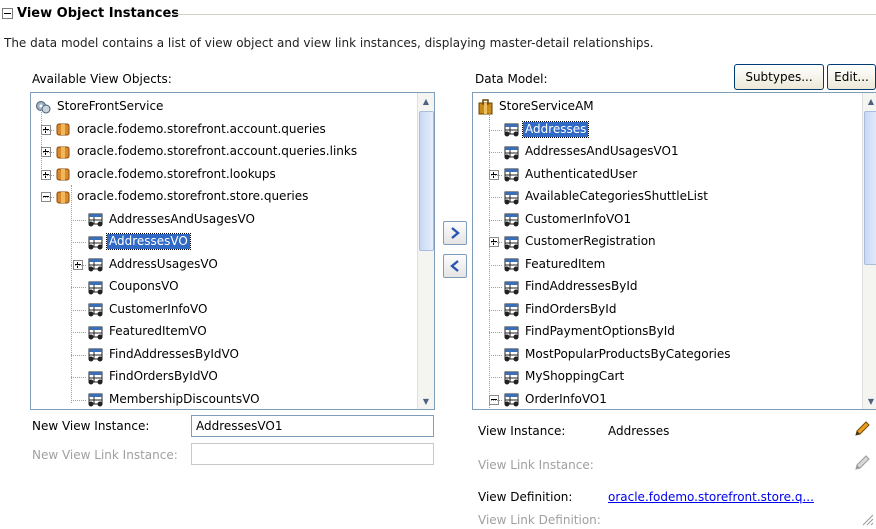 This screenshot has height=529, width=876. I want to click on resize-grip-icon, so click(867, 520).